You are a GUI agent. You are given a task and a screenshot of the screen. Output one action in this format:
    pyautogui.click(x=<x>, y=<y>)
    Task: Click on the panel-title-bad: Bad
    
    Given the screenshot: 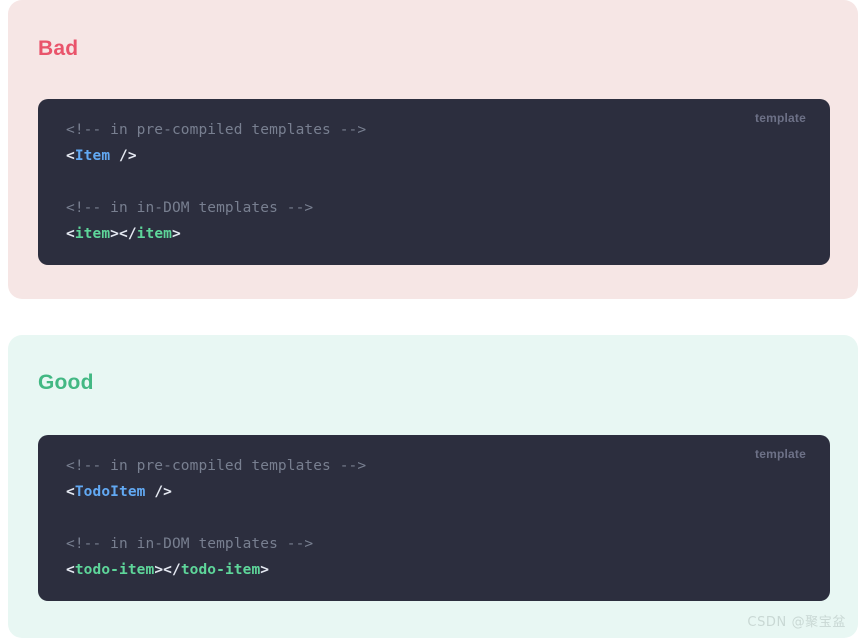 What is the action you would take?
    pyautogui.click(x=58, y=48)
    